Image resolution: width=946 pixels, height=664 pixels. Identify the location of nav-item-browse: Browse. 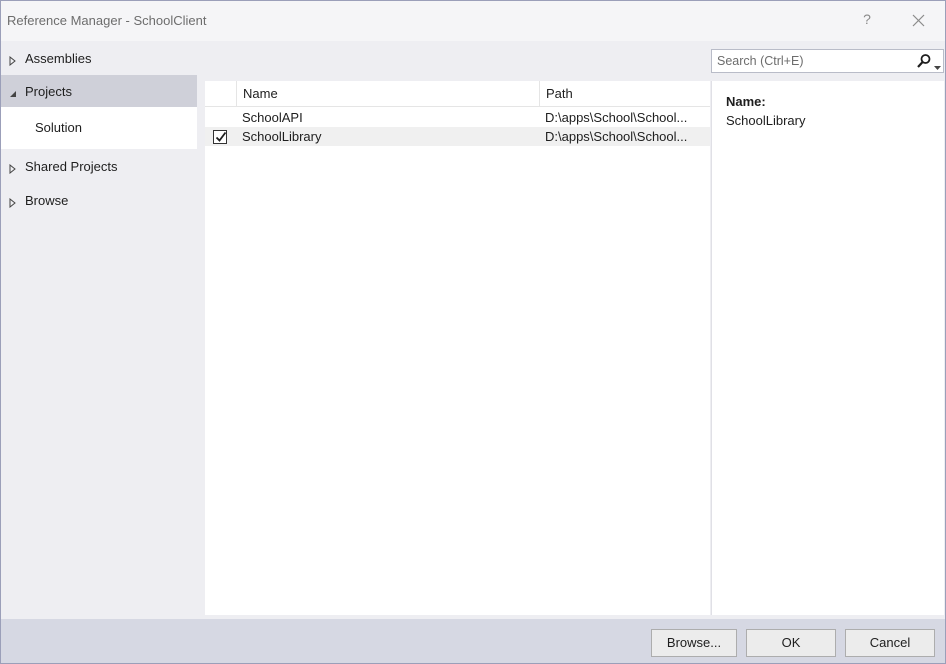
(99, 201).